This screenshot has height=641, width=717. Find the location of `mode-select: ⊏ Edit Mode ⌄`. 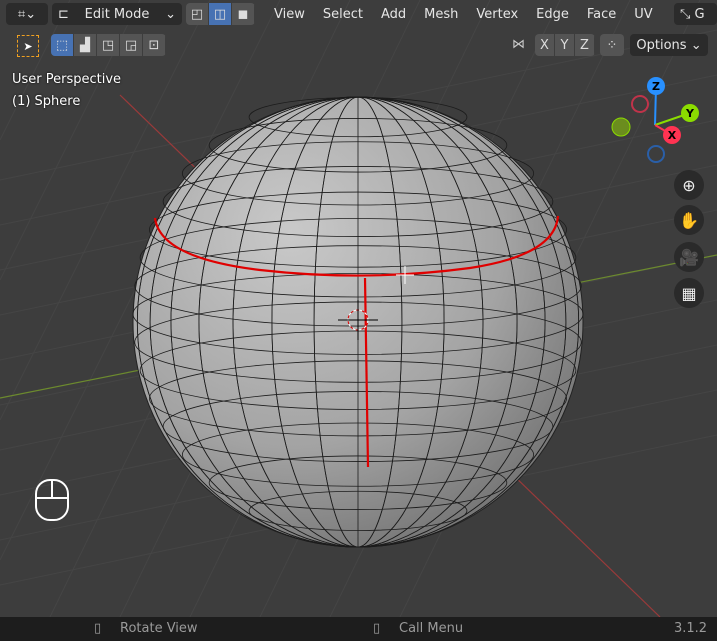

mode-select: ⊏ Edit Mode ⌄ is located at coordinates (117, 14).